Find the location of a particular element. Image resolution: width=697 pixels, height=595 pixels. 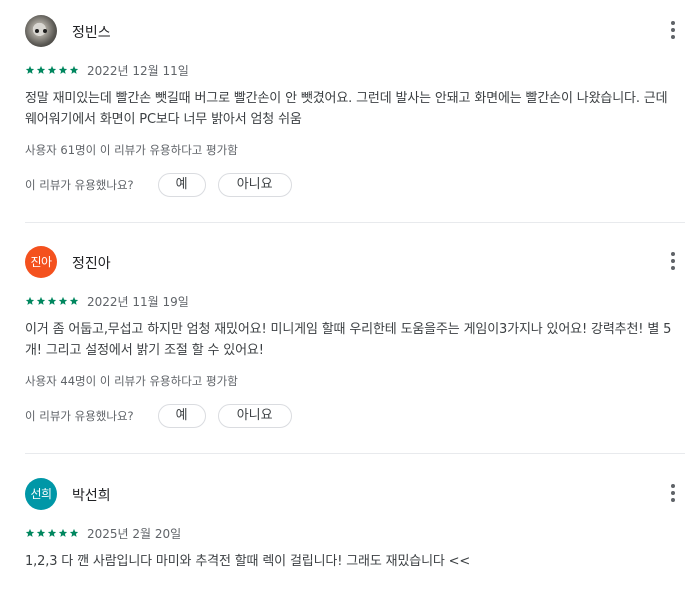

avatar is located at coordinates (41, 31).